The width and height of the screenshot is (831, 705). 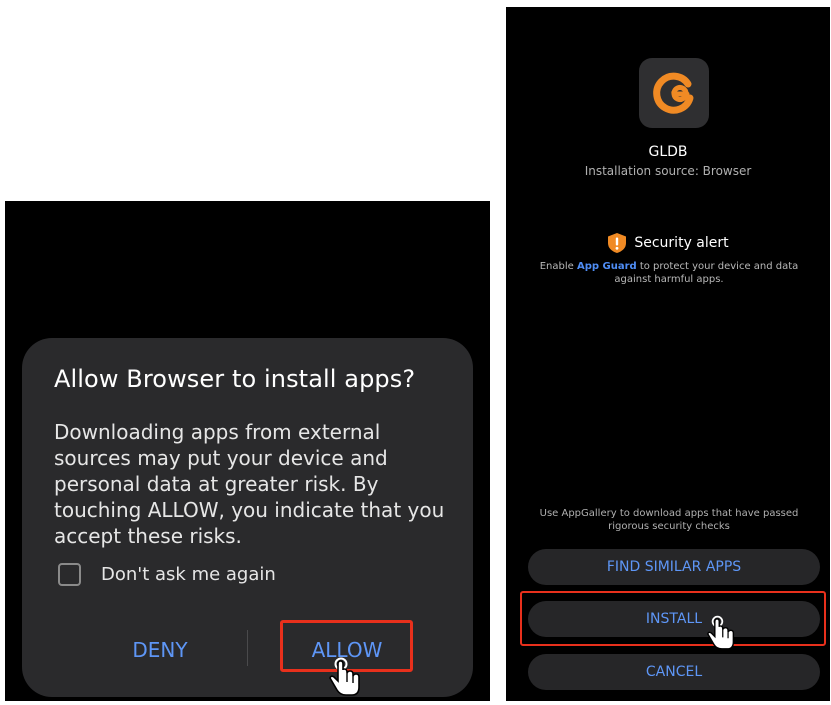 I want to click on security-alert-header: Security alert, so click(x=668, y=243).